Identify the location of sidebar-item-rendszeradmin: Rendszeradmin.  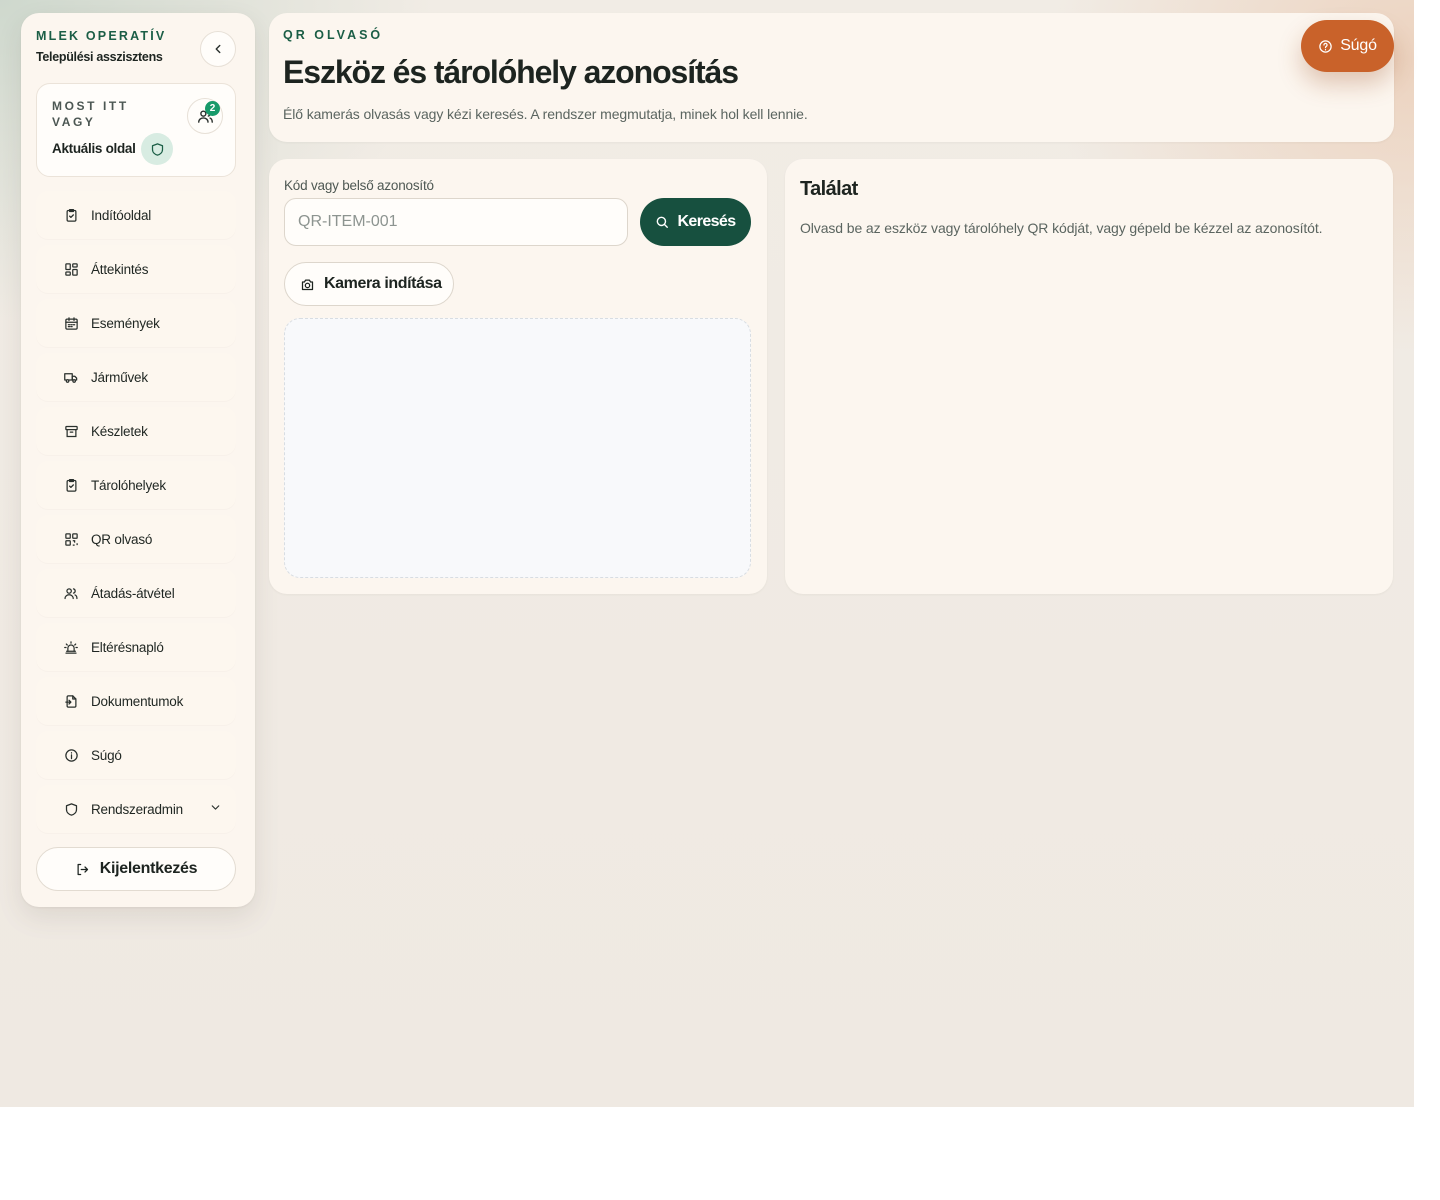
(136, 809).